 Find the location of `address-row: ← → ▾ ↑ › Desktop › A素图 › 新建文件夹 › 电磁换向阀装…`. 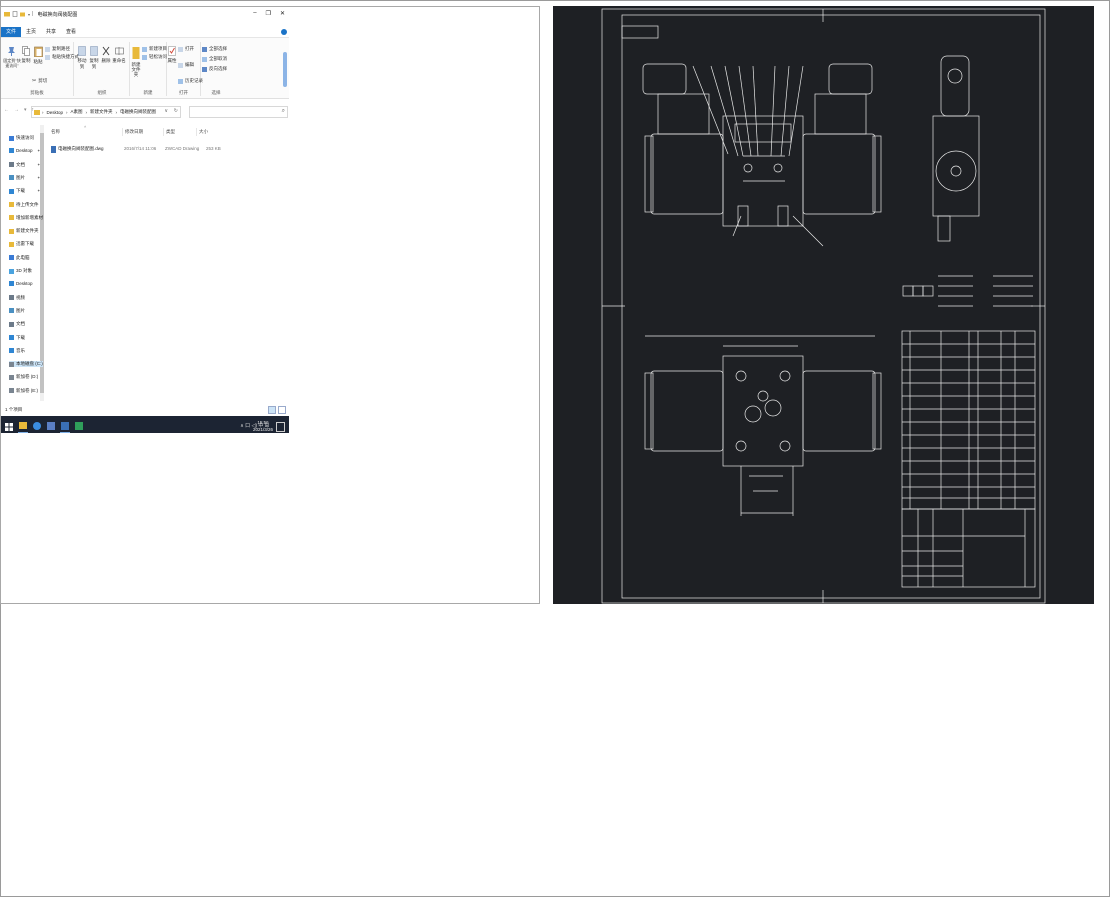

address-row: ← → ▾ ↑ › Desktop › A素图 › 新建文件夹 › 电磁换向阀装… is located at coordinates (145, 111).